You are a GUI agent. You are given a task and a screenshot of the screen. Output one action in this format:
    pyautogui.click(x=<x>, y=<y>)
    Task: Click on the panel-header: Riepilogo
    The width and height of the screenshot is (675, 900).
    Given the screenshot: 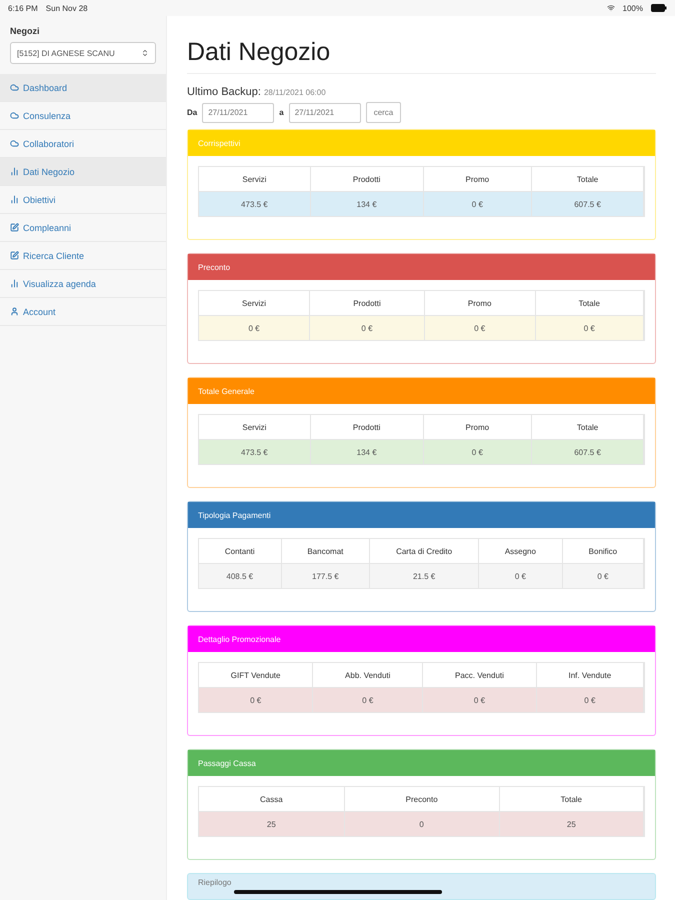 What is the action you would take?
    pyautogui.click(x=421, y=886)
    